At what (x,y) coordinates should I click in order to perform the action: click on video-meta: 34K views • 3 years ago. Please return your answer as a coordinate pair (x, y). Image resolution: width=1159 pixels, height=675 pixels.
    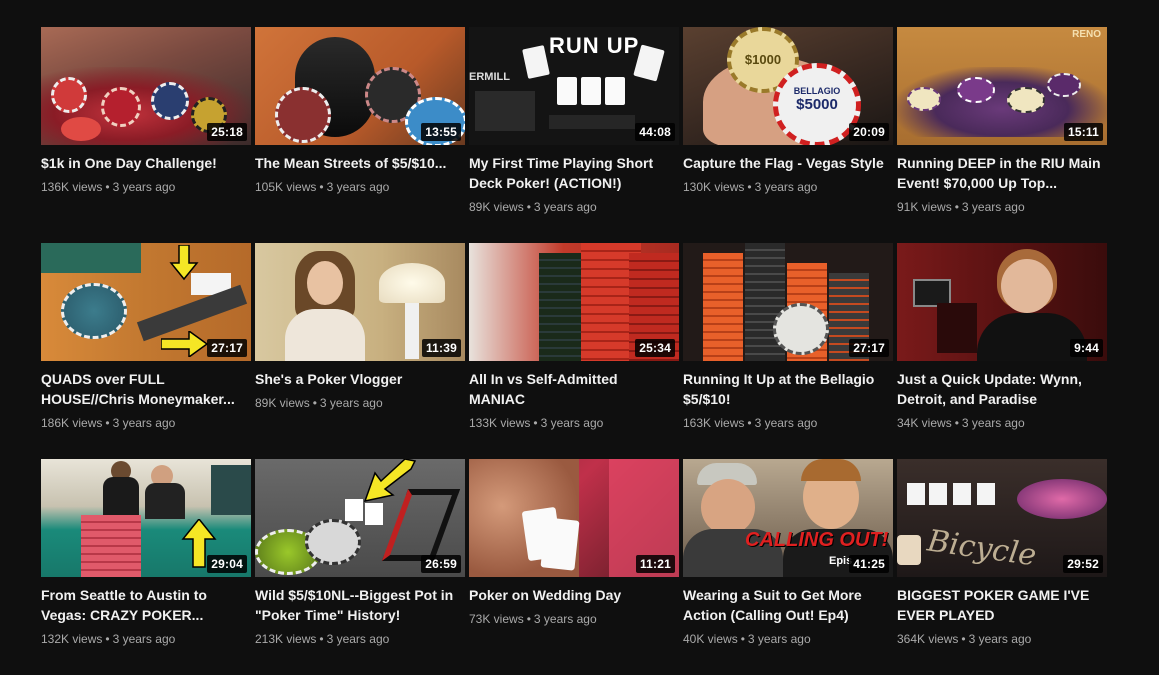
    Looking at the image, I should click on (961, 423).